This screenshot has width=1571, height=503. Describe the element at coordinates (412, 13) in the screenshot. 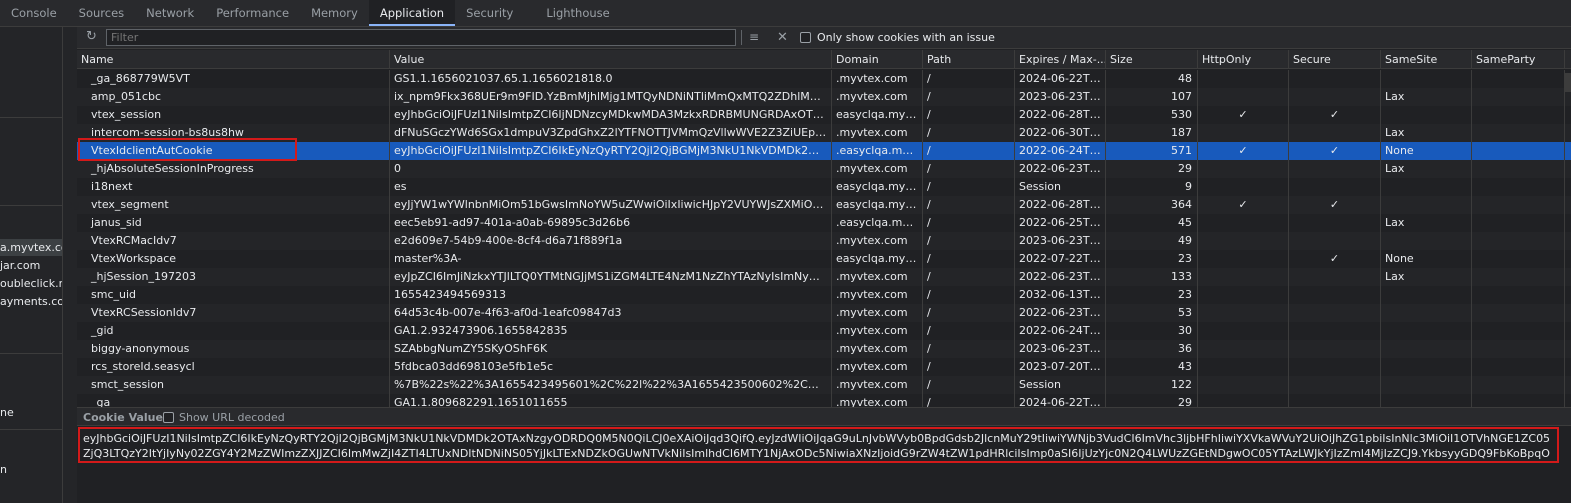

I see `tab-application: Application` at that location.